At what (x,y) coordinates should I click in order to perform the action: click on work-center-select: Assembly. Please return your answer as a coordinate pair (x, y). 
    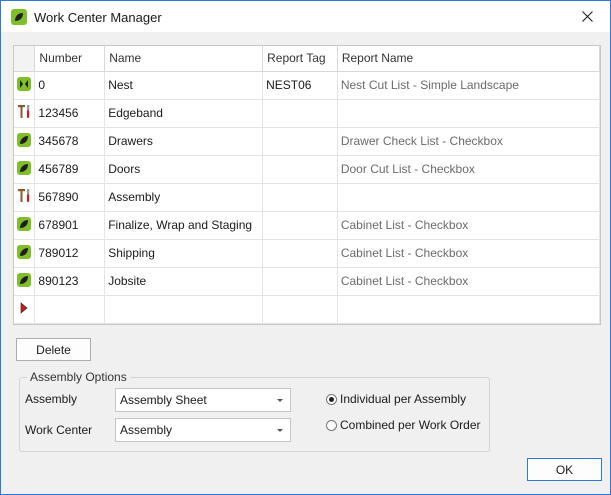
    Looking at the image, I should click on (203, 430).